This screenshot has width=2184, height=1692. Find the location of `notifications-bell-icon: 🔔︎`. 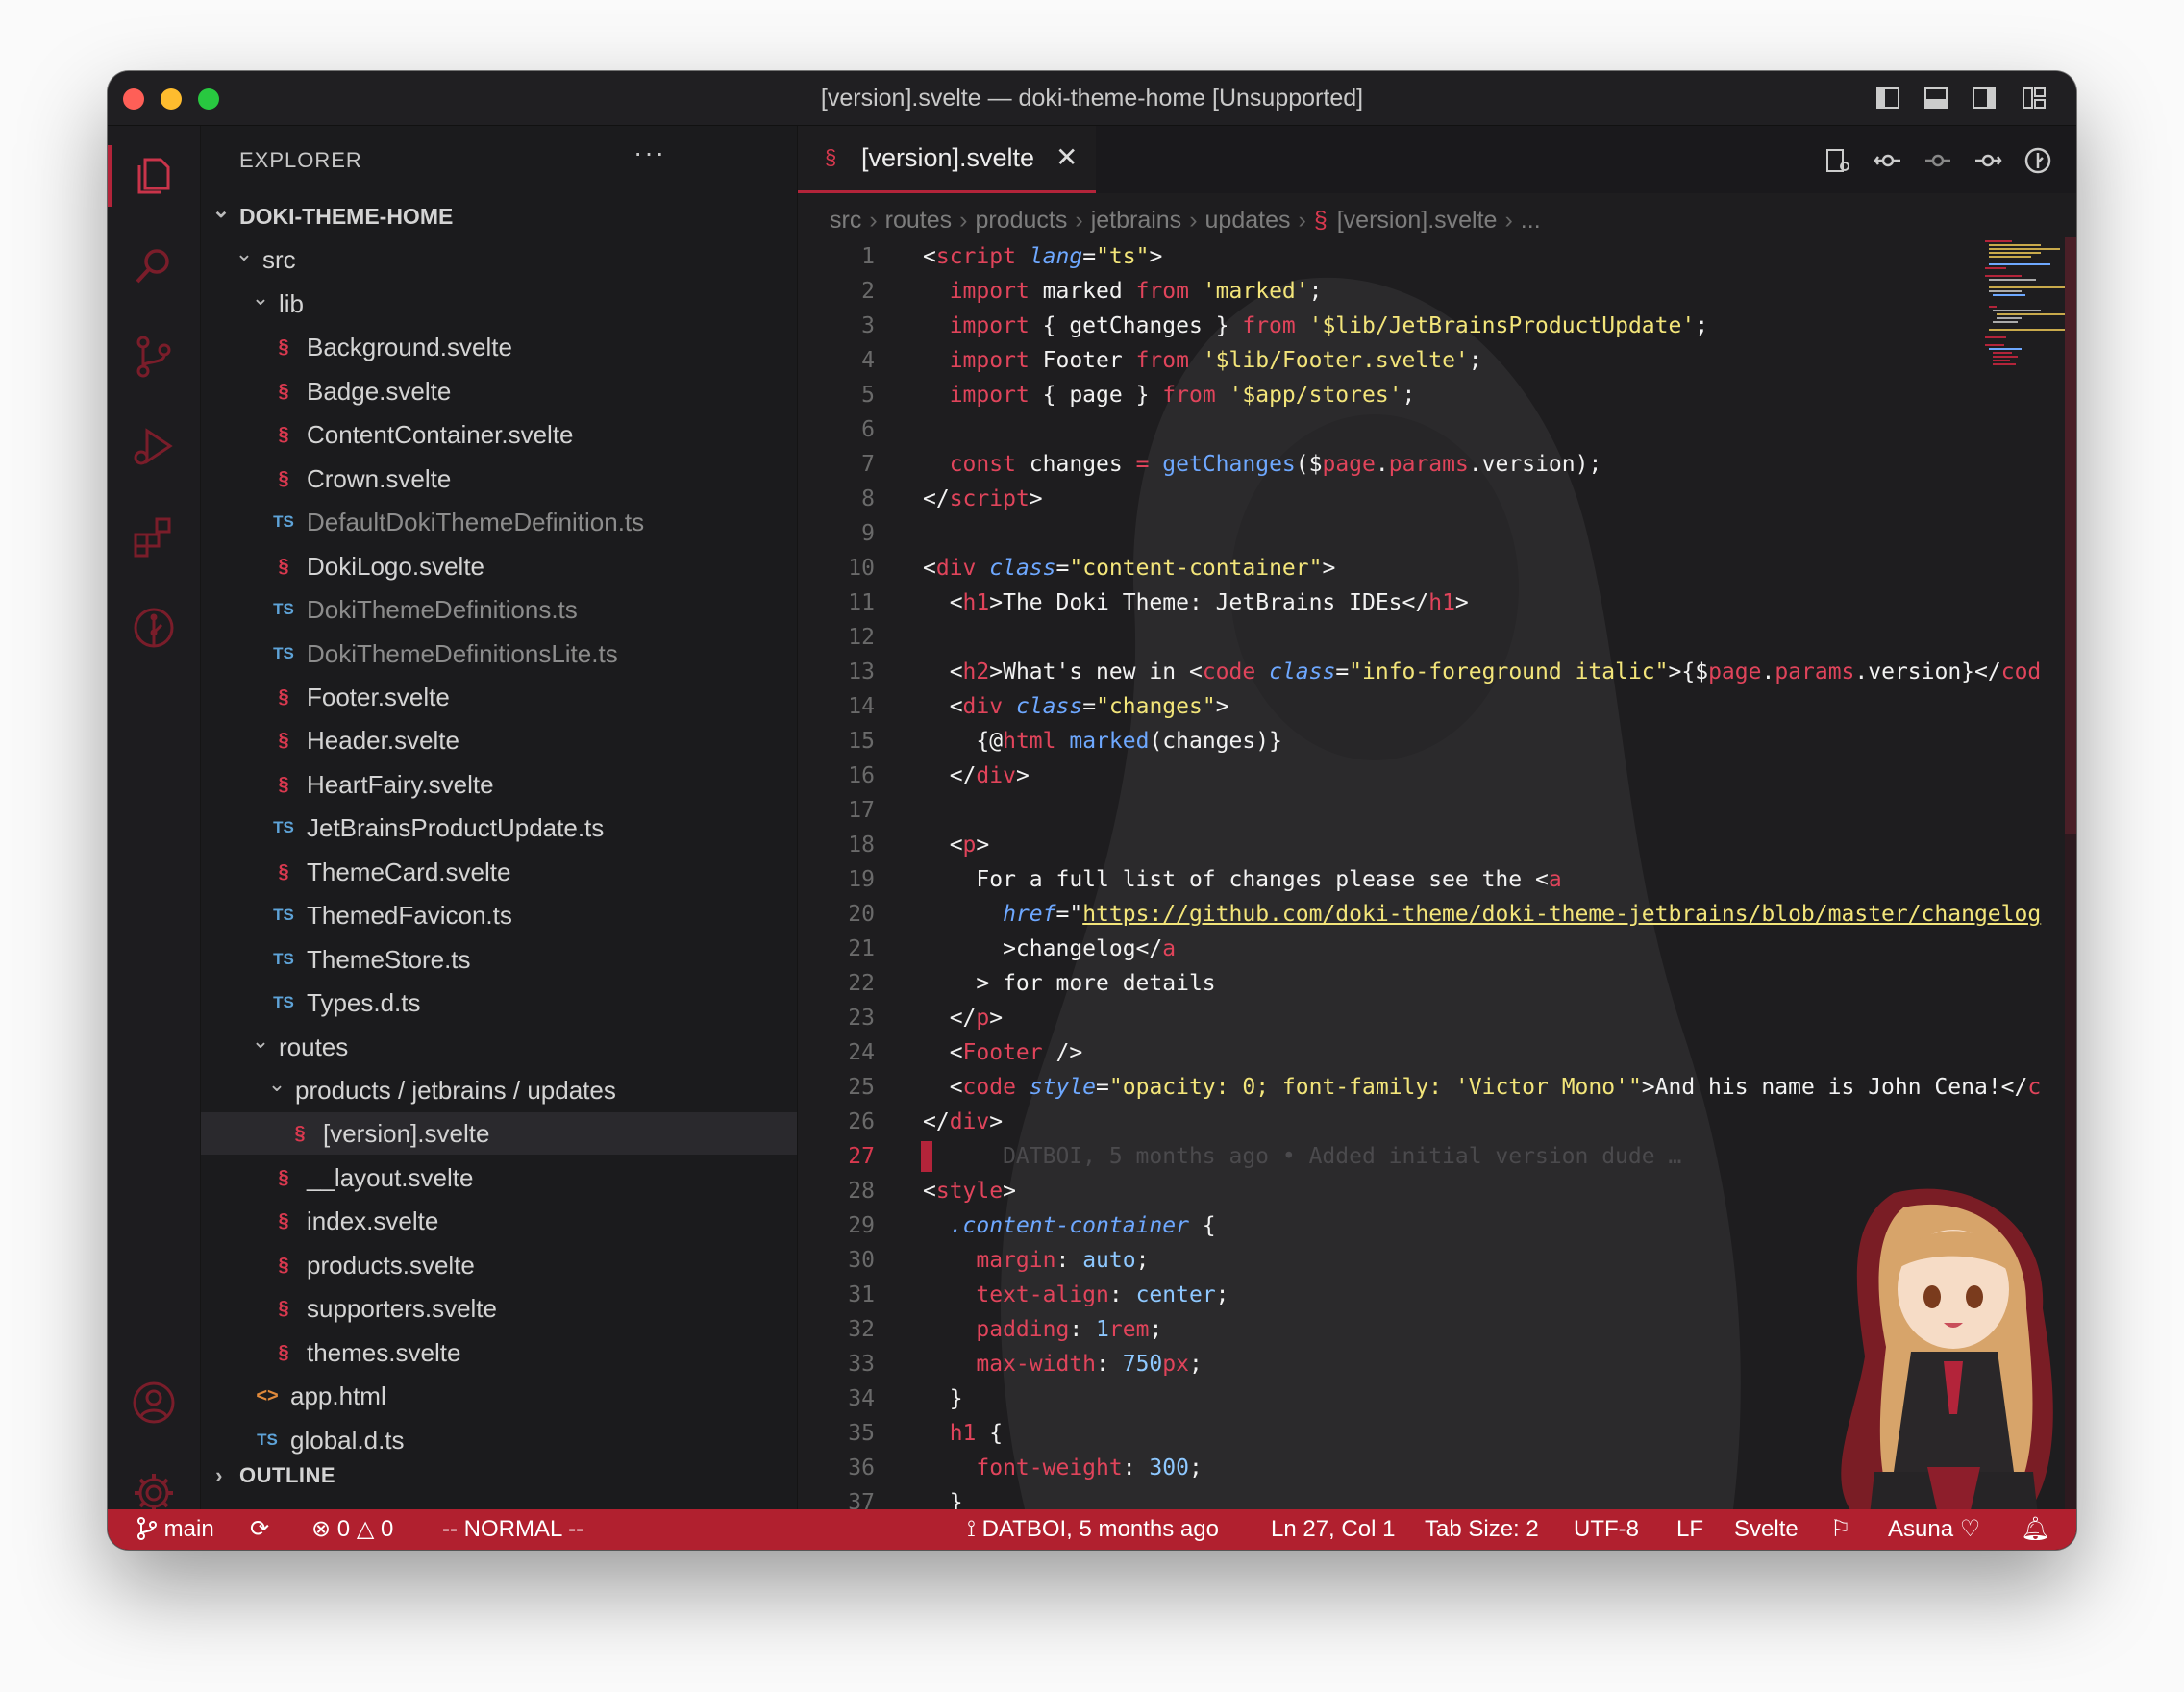

notifications-bell-icon: 🔔︎ is located at coordinates (2035, 1529).